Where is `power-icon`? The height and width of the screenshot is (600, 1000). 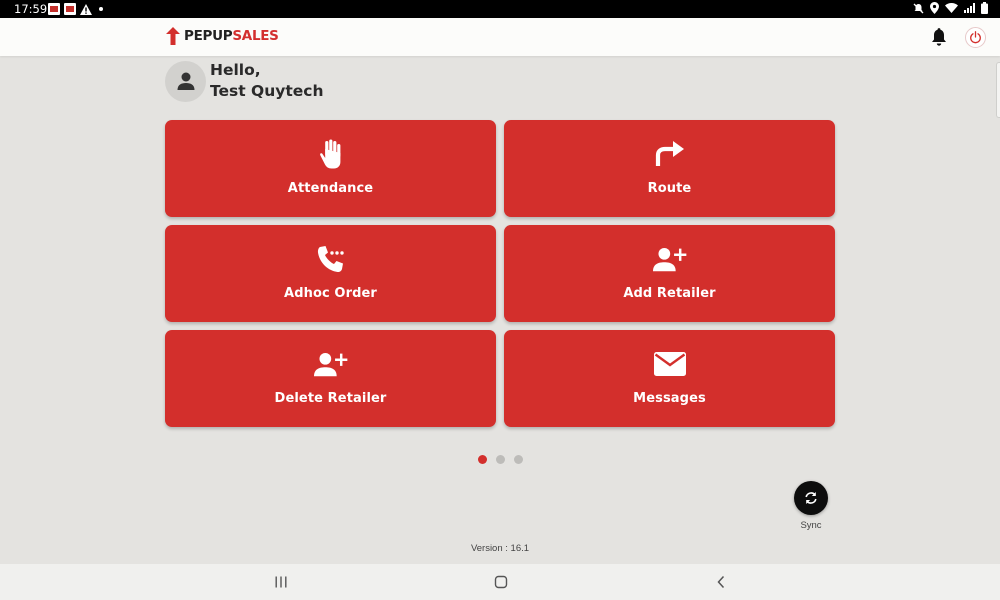 power-icon is located at coordinates (975, 37).